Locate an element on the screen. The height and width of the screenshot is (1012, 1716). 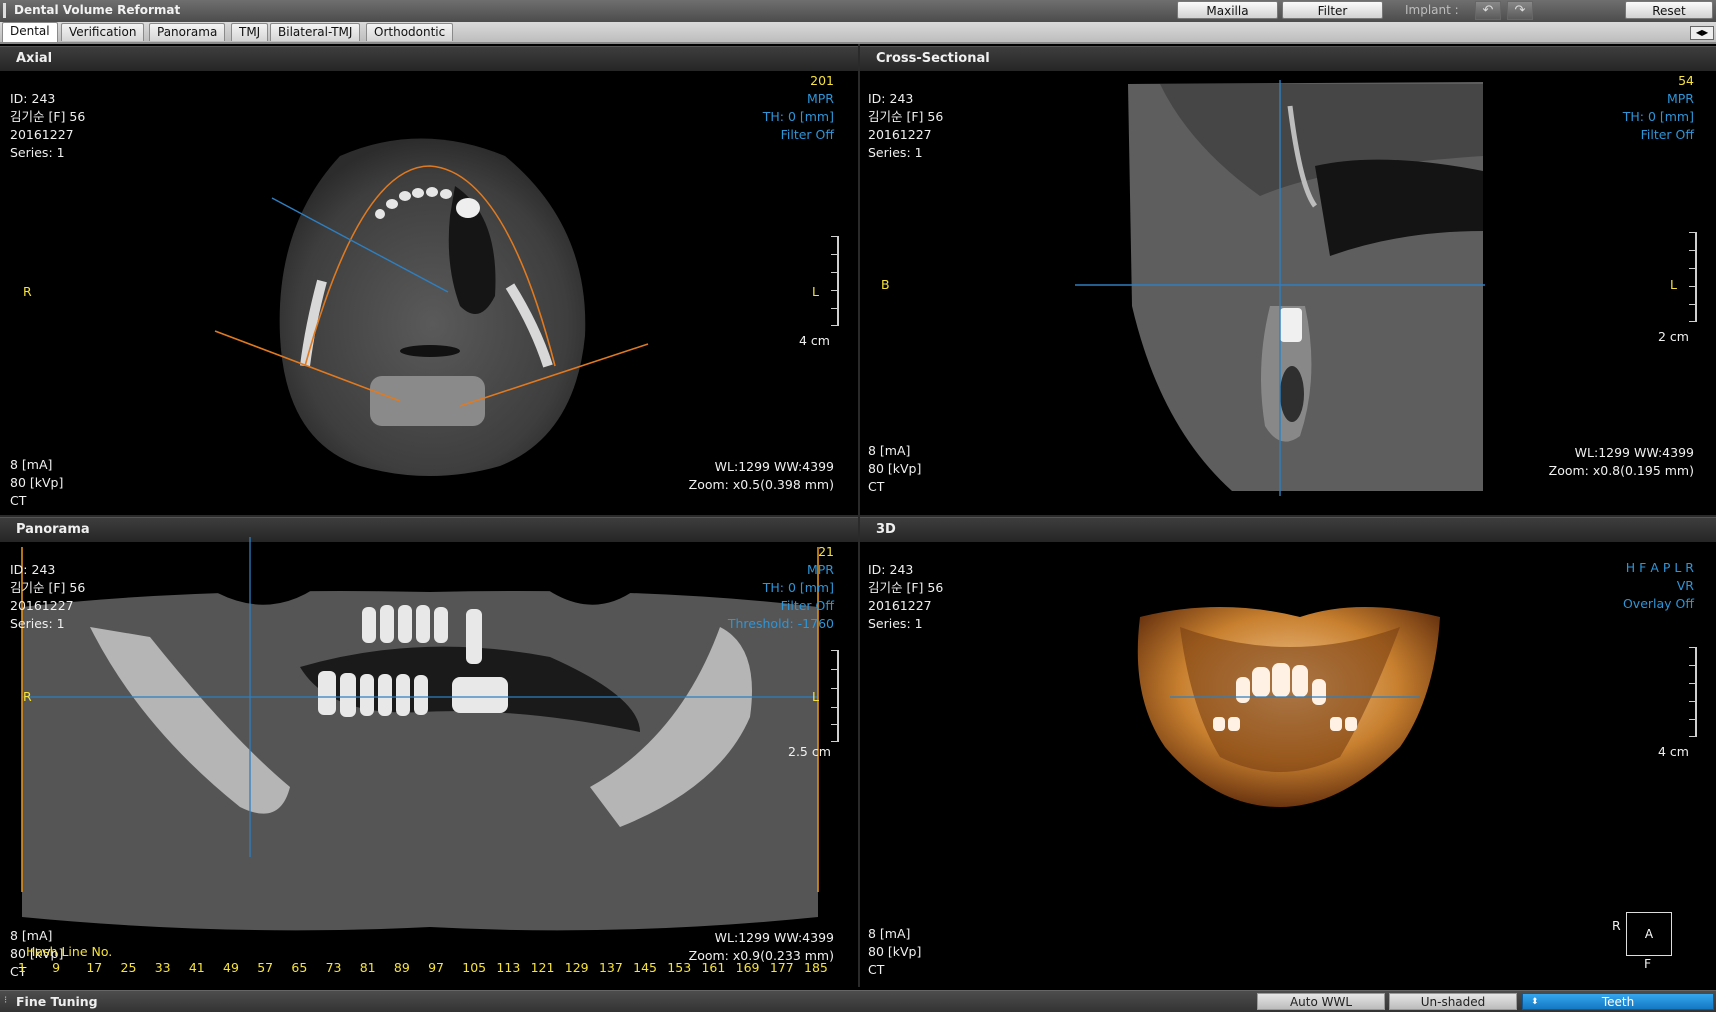
hash-line-number: 113 is located at coordinates (508, 967).